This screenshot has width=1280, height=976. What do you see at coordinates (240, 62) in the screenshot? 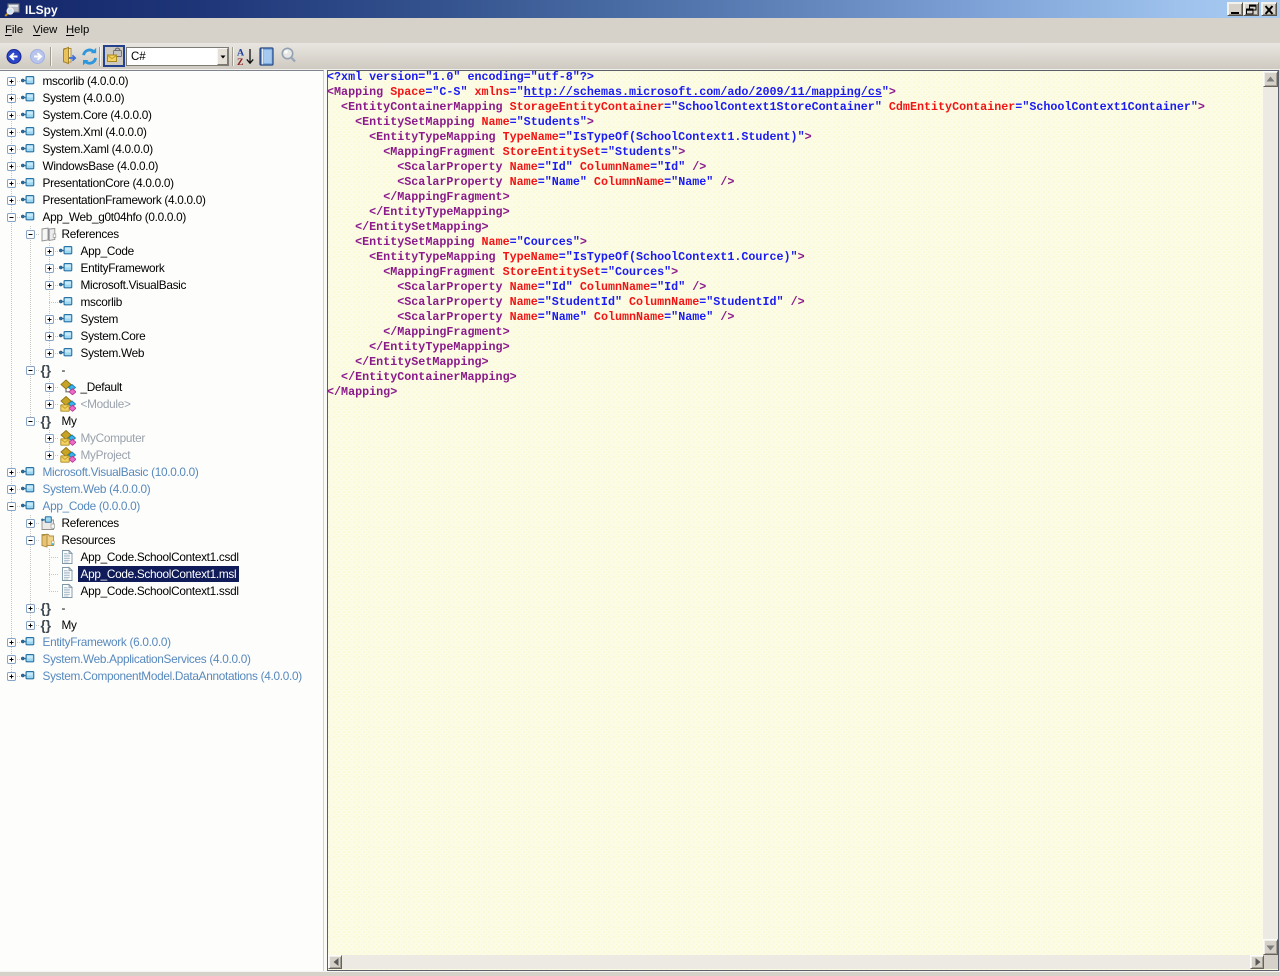
I see `svg-text: Z` at bounding box center [240, 62].